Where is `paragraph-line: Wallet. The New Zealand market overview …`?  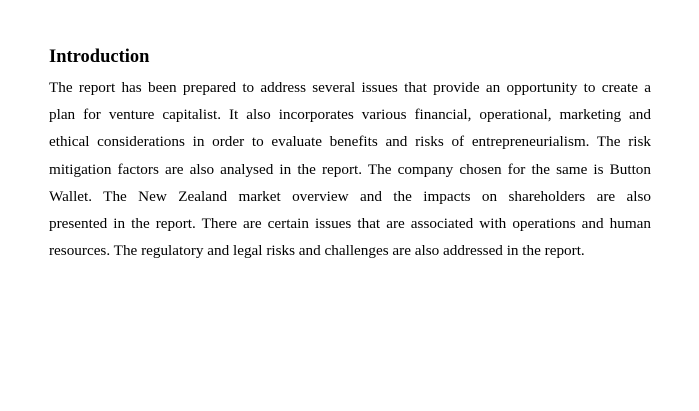
paragraph-line: Wallet. The New Zealand market overview … is located at coordinates (350, 196).